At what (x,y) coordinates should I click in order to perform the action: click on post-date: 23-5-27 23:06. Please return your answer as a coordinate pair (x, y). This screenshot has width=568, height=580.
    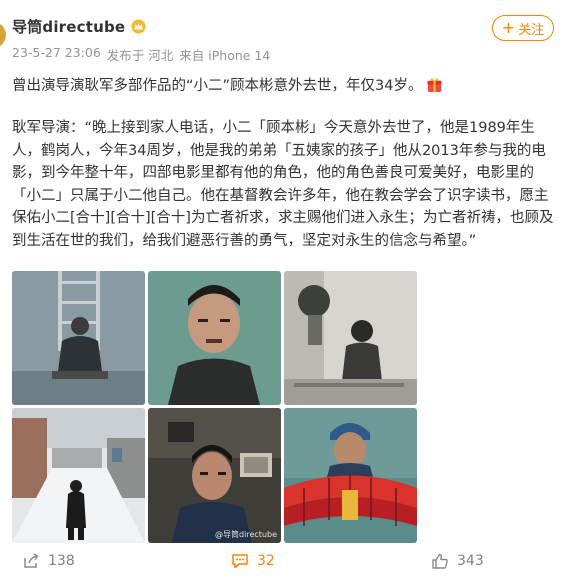
    Looking at the image, I should click on (56, 54).